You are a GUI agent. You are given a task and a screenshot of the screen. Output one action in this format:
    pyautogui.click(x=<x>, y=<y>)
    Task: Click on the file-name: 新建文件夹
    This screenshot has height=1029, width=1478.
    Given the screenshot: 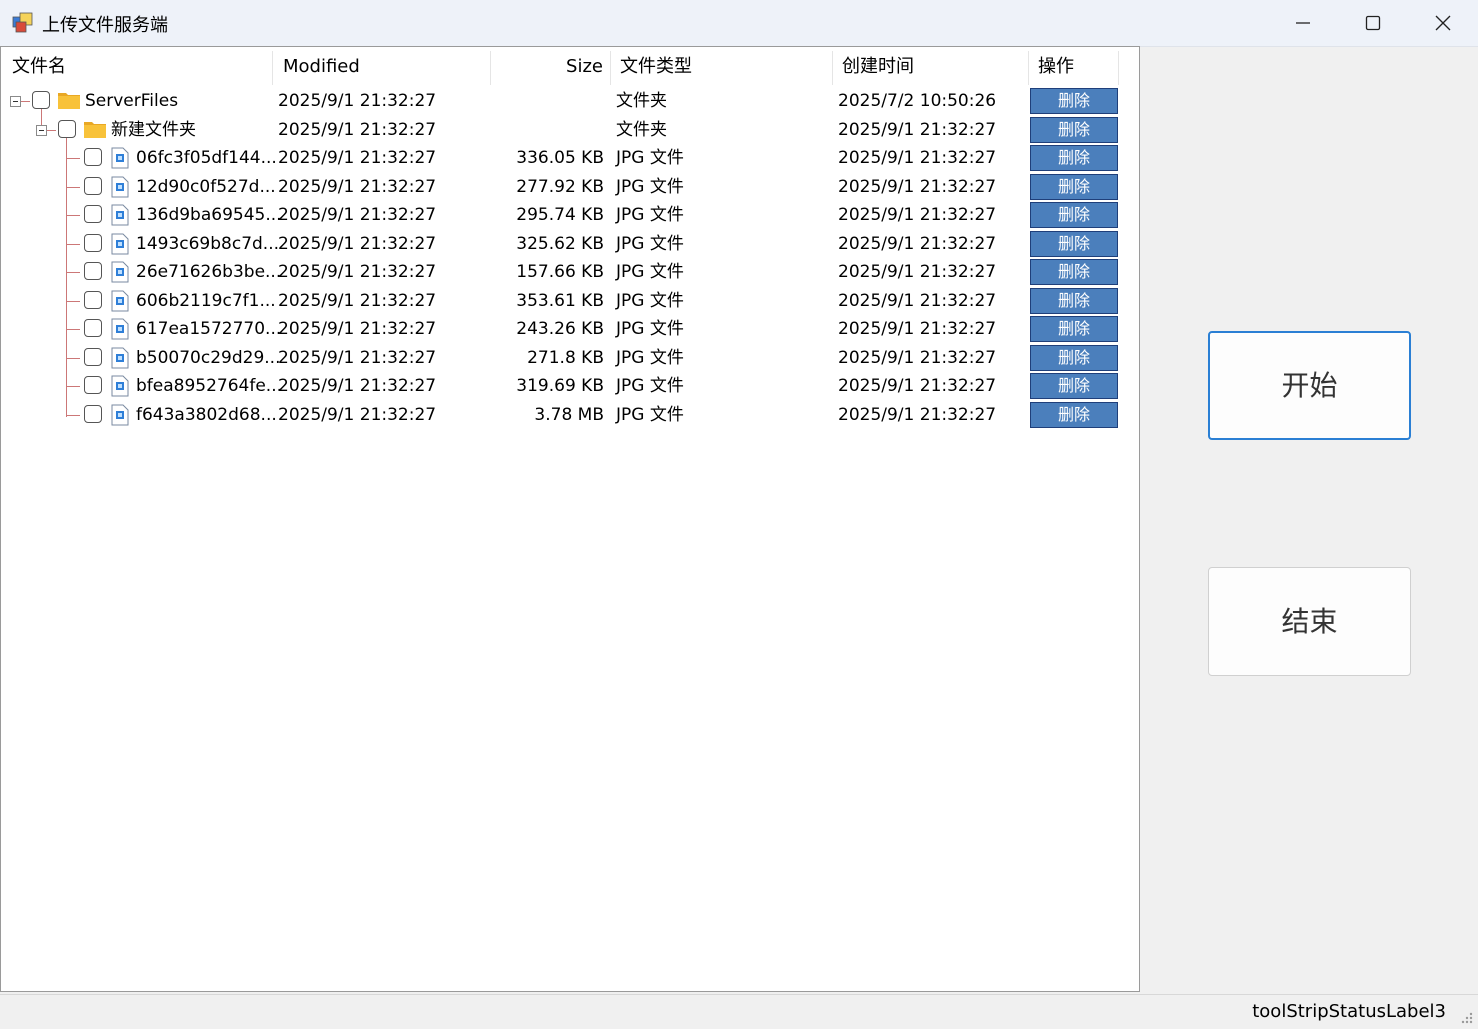 What is the action you would take?
    pyautogui.click(x=153, y=129)
    